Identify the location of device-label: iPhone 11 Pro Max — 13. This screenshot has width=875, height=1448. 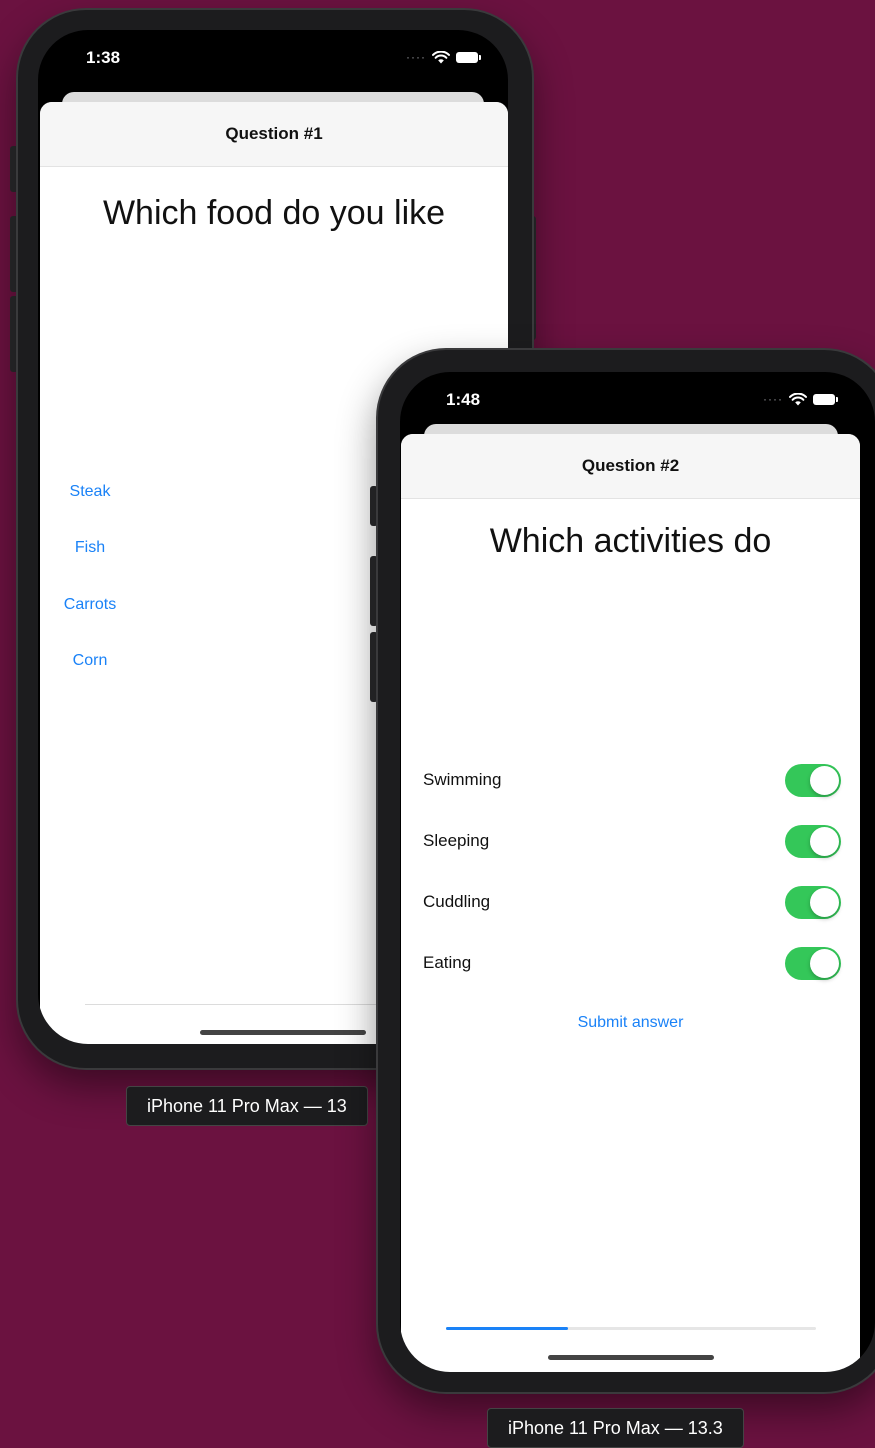
(247, 1106).